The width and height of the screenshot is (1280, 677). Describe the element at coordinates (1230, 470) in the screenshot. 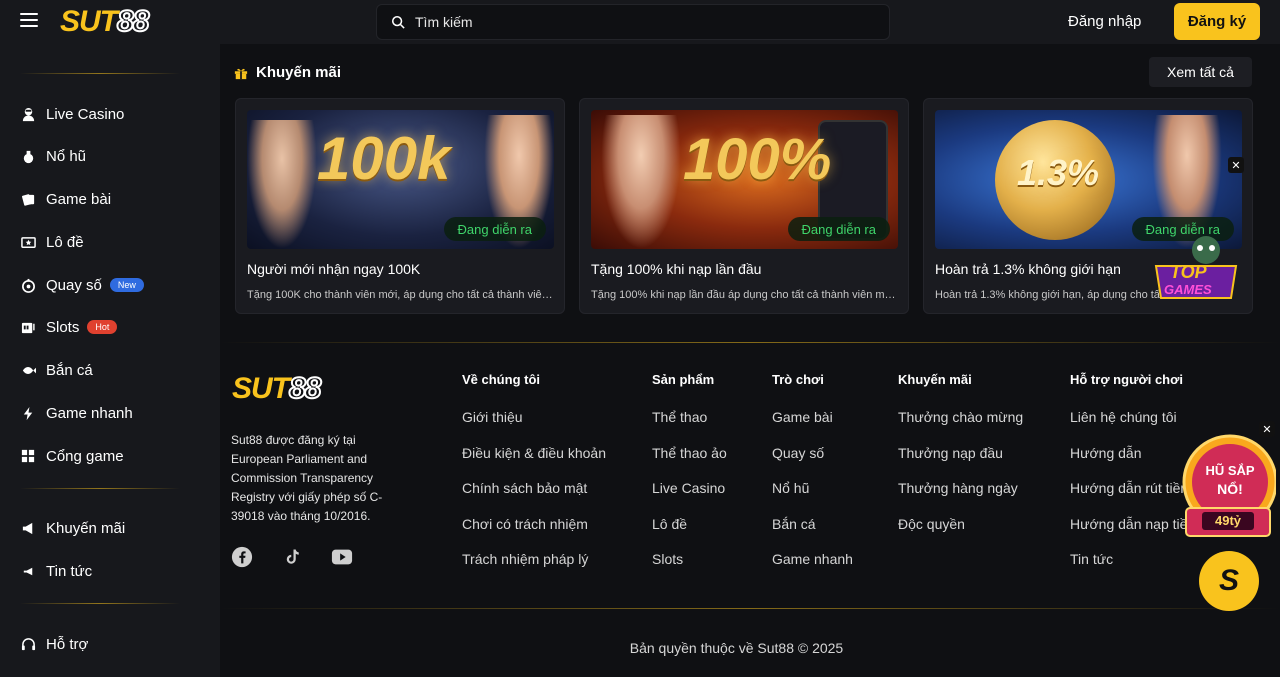

I see `jackpot-text: HŨ SẮP` at that location.